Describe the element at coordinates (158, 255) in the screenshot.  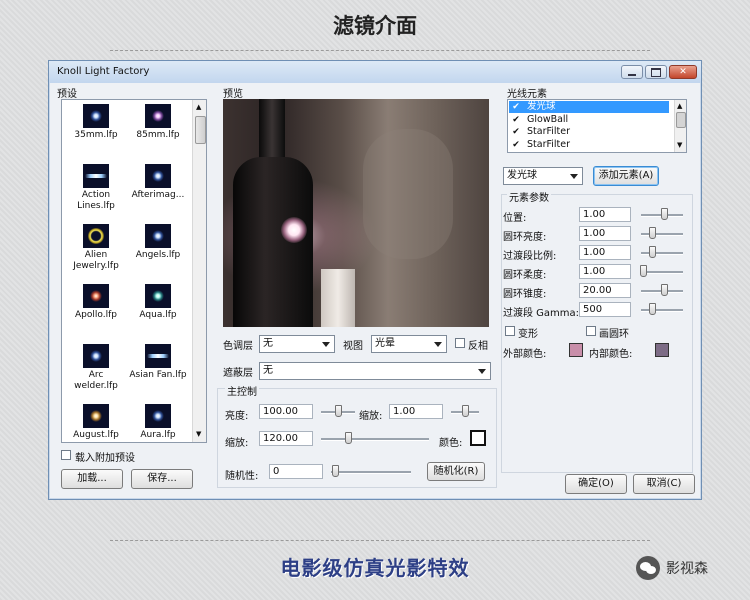
I see `preset-name: Angels.lfp` at that location.